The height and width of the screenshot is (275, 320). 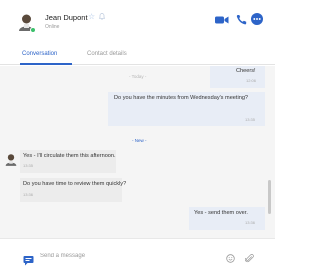 What do you see at coordinates (257, 19) in the screenshot?
I see `ellipsis-icon` at bounding box center [257, 19].